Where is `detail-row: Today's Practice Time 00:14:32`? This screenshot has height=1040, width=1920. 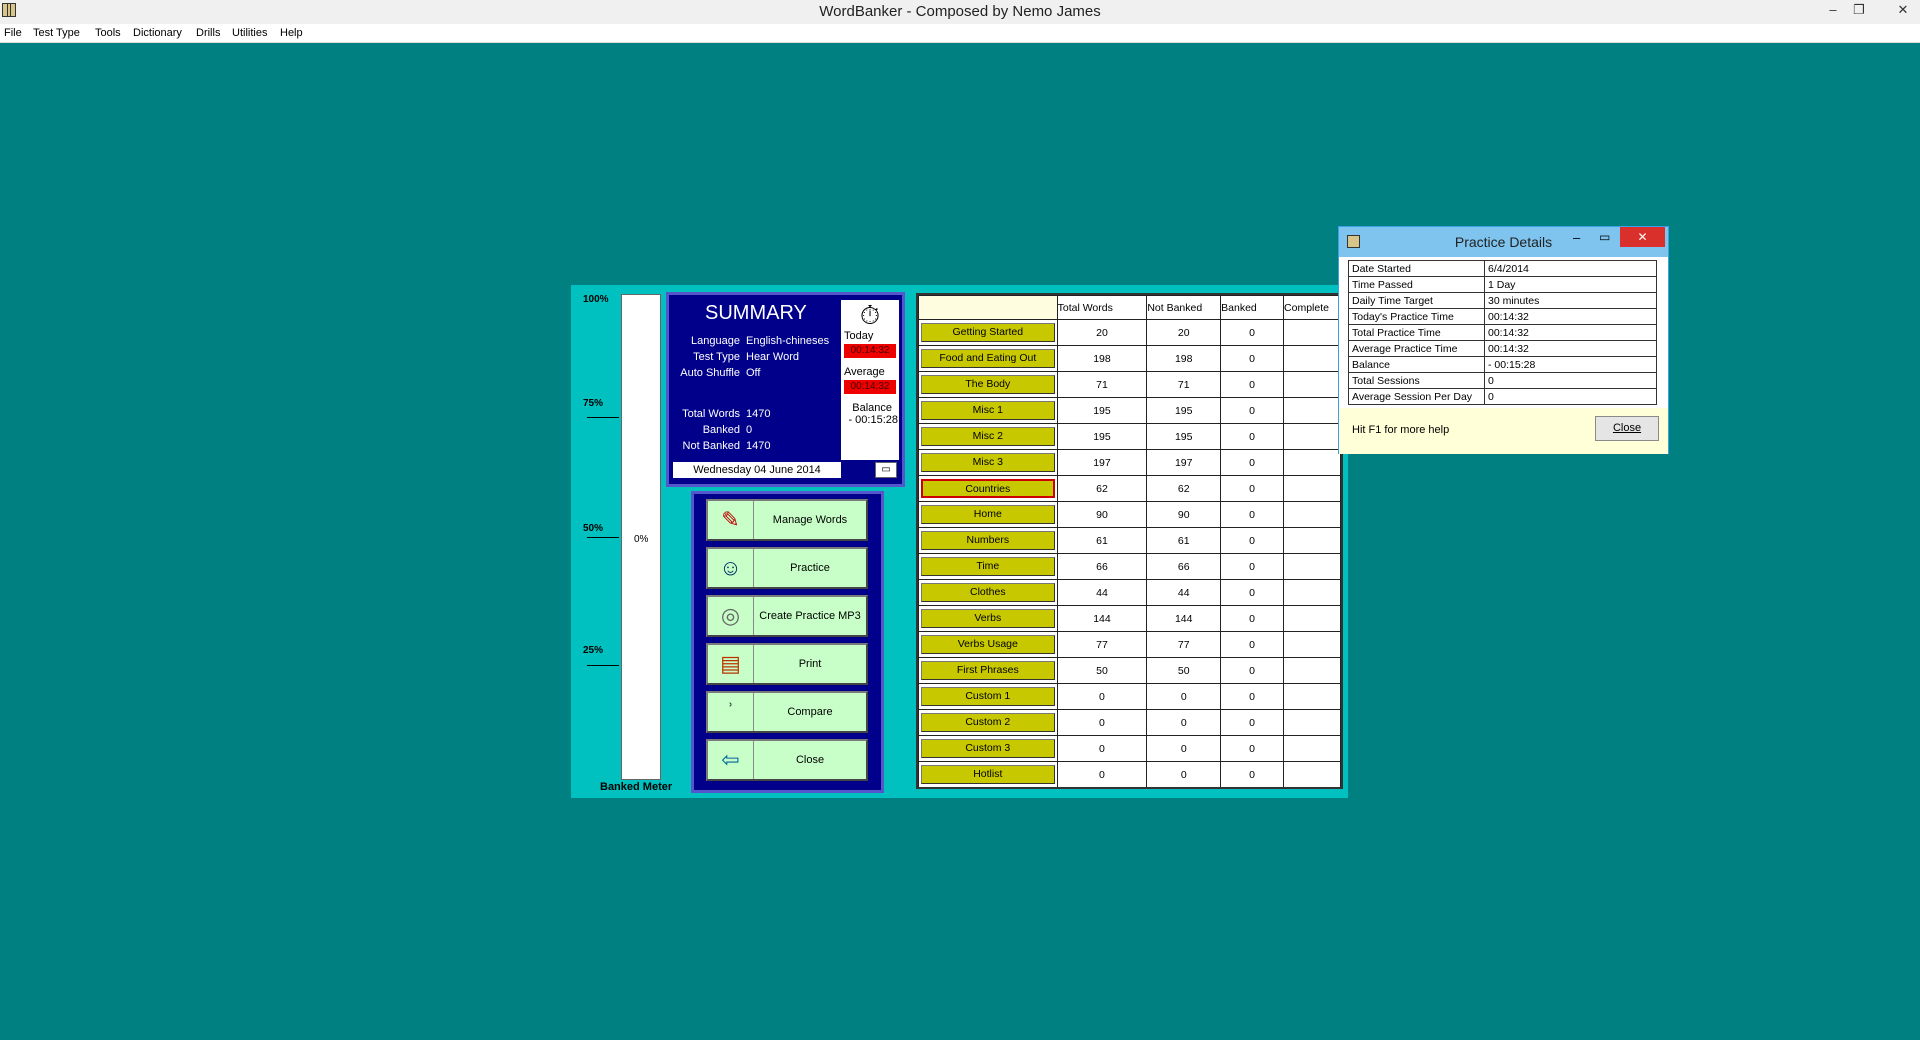
detail-row: Today's Practice Time 00:14:32 is located at coordinates (1502, 316).